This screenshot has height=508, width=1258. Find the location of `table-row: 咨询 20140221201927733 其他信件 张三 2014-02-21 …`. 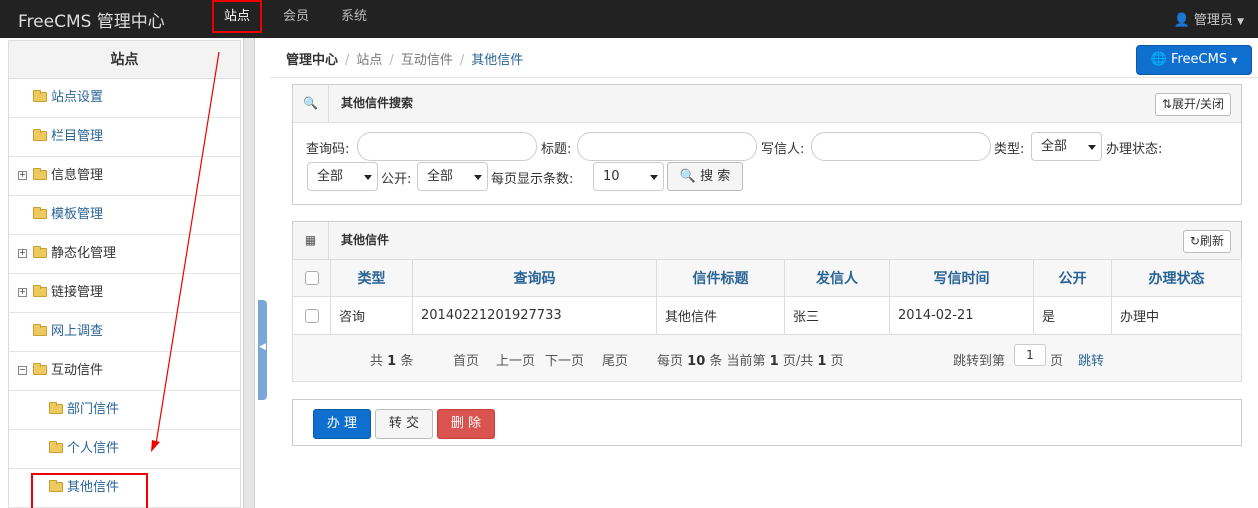

table-row: 咨询 20140221201927733 其他信件 张三 2014-02-21 … is located at coordinates (767, 315).